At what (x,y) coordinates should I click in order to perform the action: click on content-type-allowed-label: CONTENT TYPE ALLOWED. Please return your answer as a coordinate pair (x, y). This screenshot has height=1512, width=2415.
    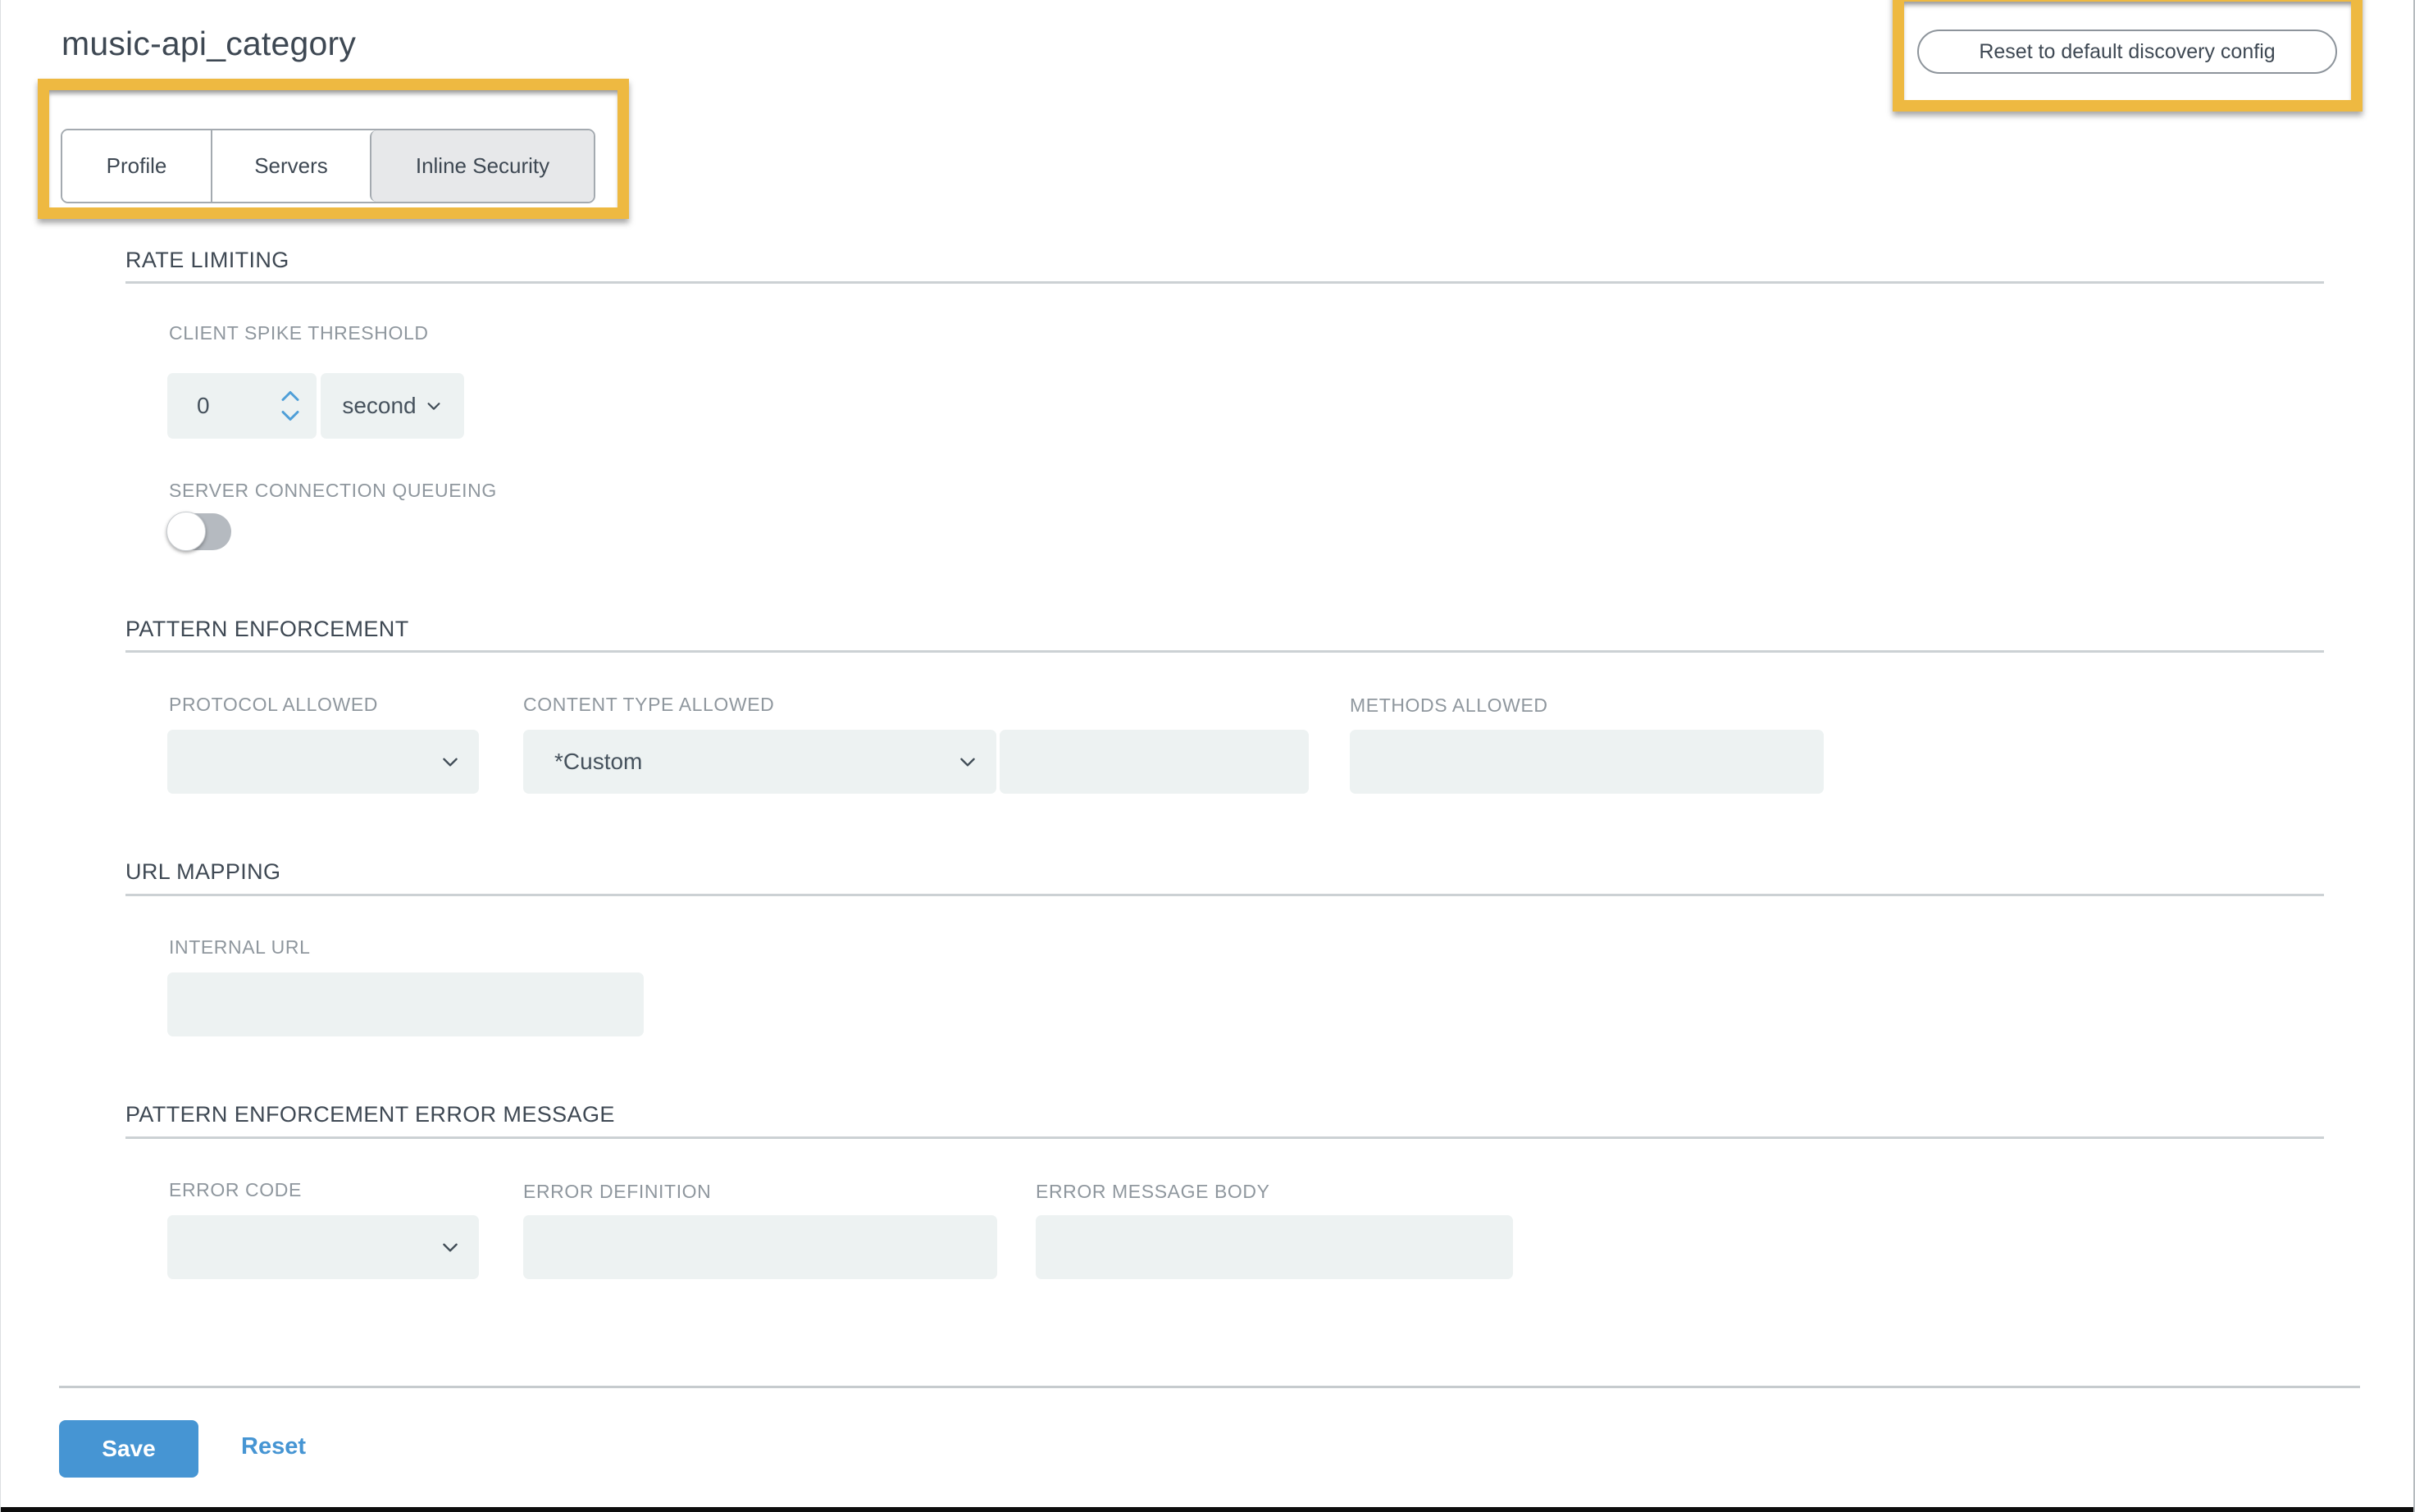
    Looking at the image, I should click on (649, 704).